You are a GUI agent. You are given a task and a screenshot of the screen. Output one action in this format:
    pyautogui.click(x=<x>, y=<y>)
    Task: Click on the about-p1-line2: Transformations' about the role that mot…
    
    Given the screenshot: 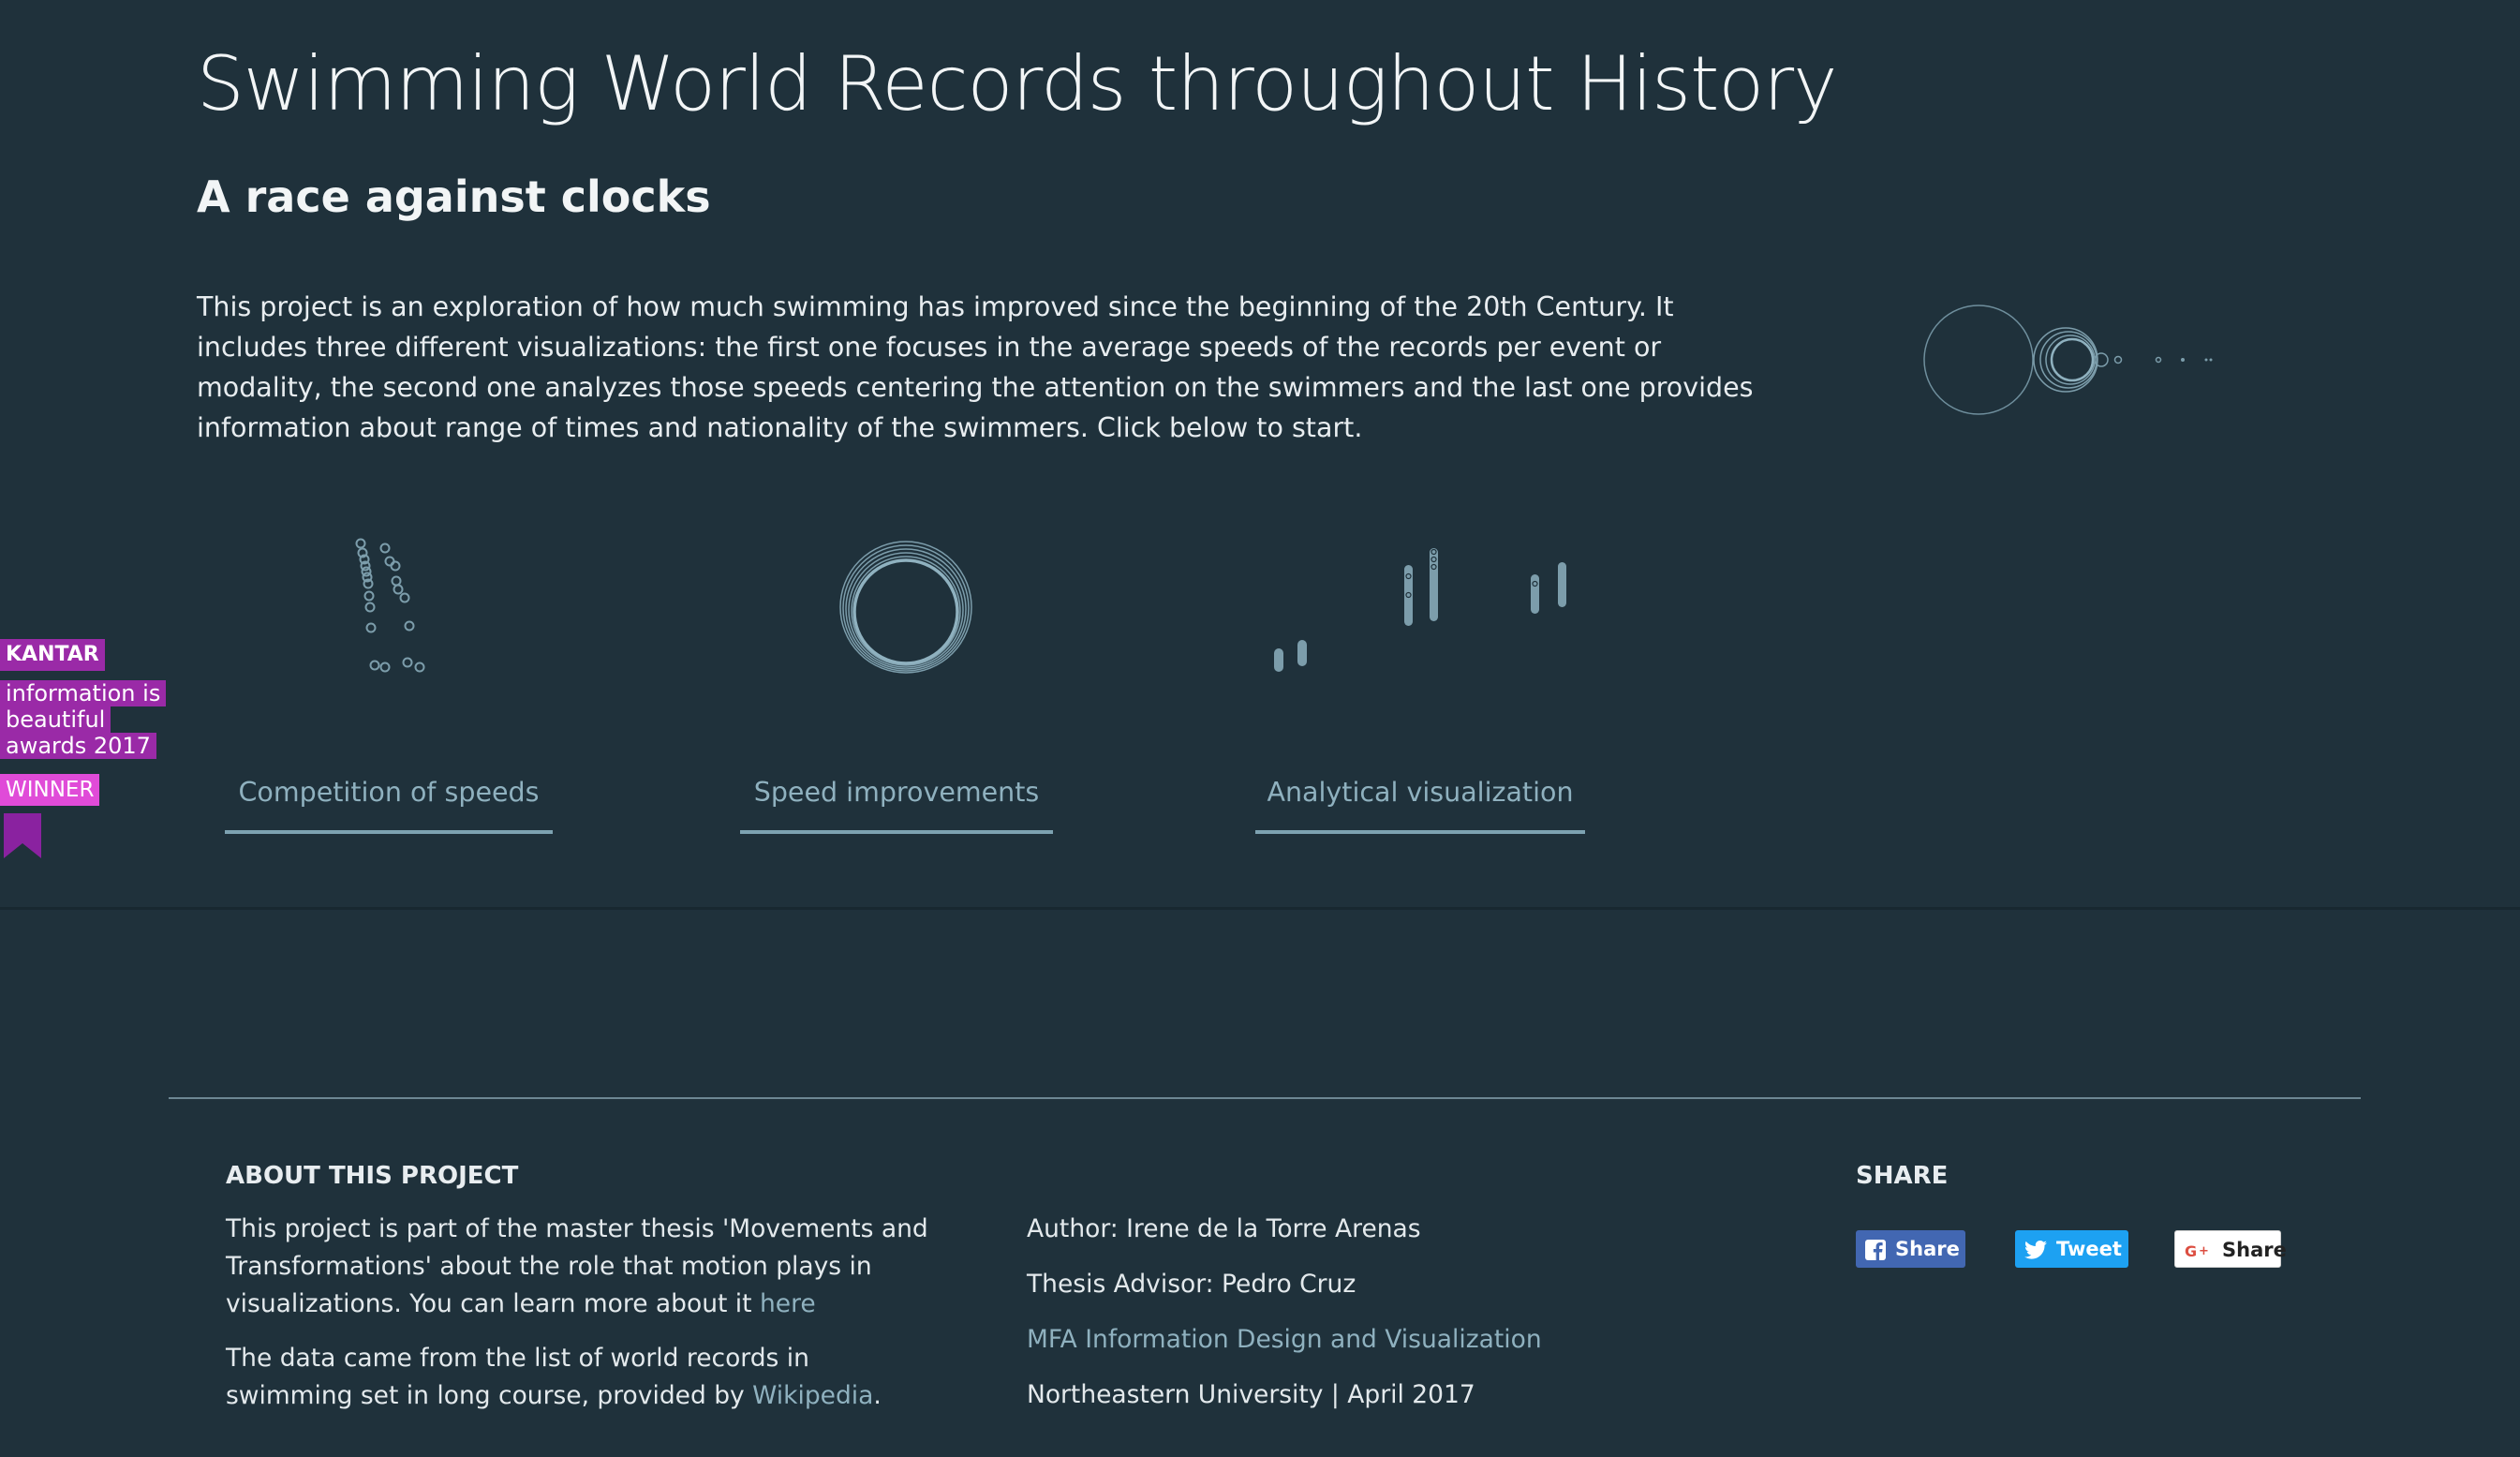 What is the action you would take?
    pyautogui.click(x=549, y=1266)
    